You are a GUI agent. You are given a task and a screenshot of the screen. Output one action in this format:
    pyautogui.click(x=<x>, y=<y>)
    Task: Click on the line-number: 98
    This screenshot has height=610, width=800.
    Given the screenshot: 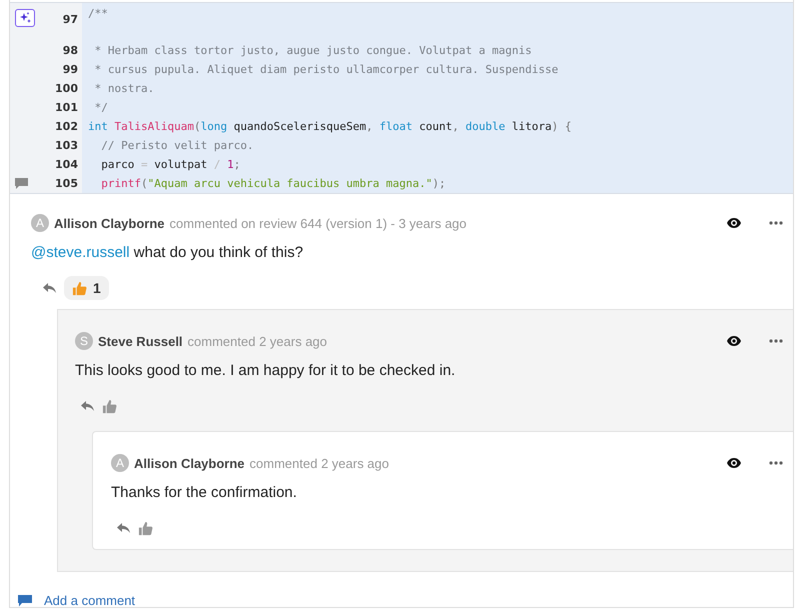 What is the action you would take?
    pyautogui.click(x=70, y=50)
    